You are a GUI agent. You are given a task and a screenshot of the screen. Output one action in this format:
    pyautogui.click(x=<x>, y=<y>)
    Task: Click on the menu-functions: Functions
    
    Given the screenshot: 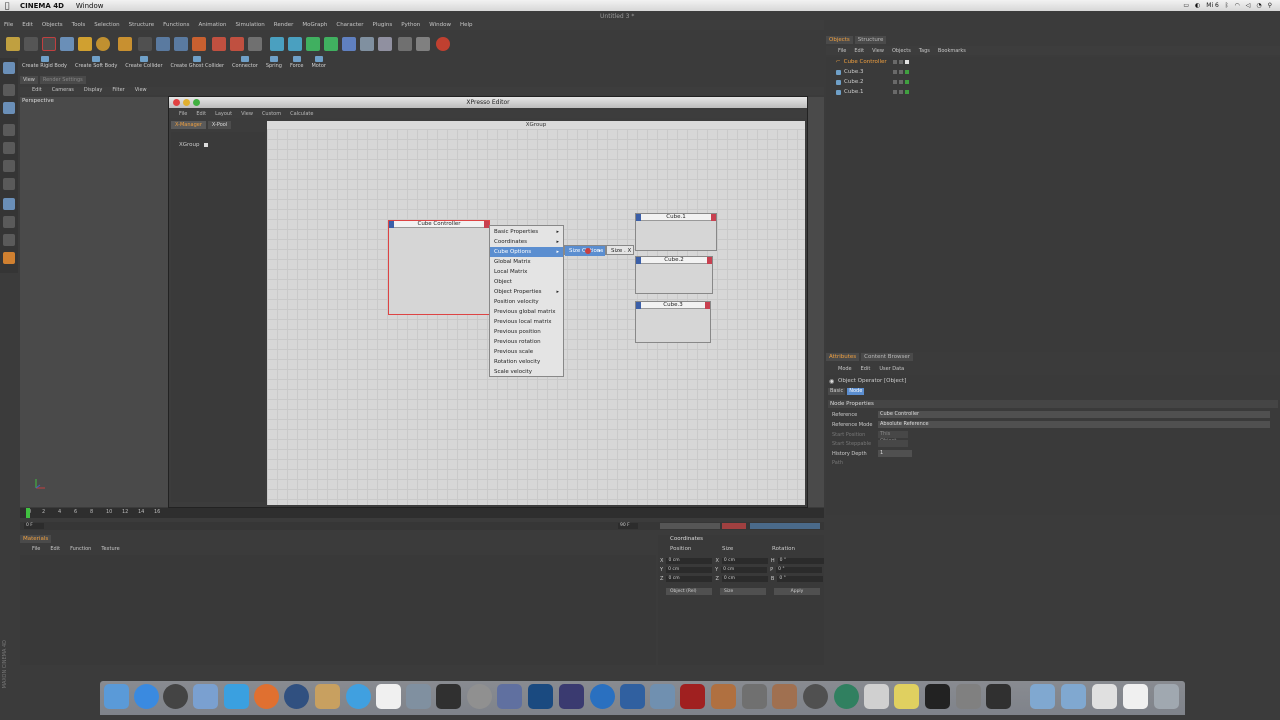 What is the action you would take?
    pyautogui.click(x=176, y=25)
    